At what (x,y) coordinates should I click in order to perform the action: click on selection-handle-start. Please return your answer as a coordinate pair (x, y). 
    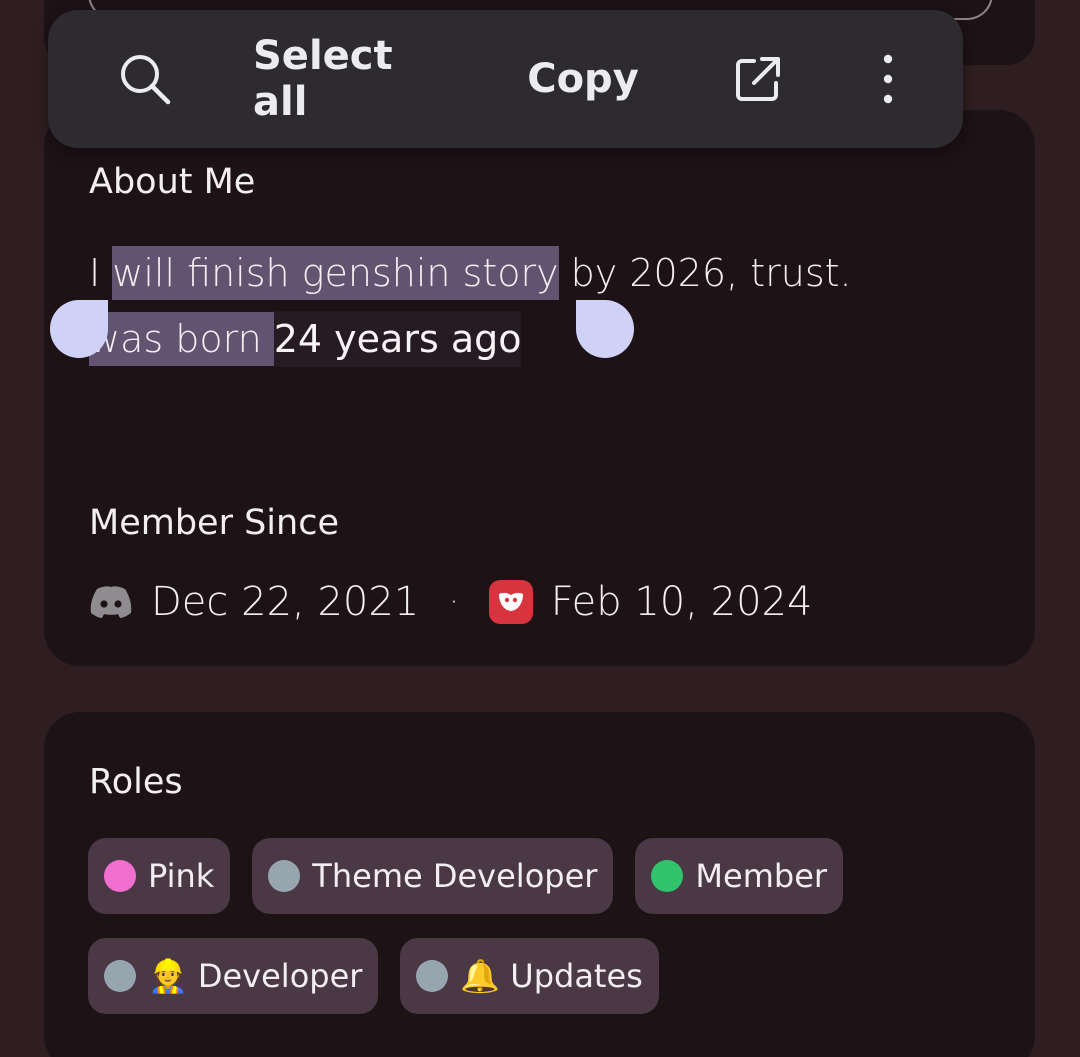
    Looking at the image, I should click on (79, 329).